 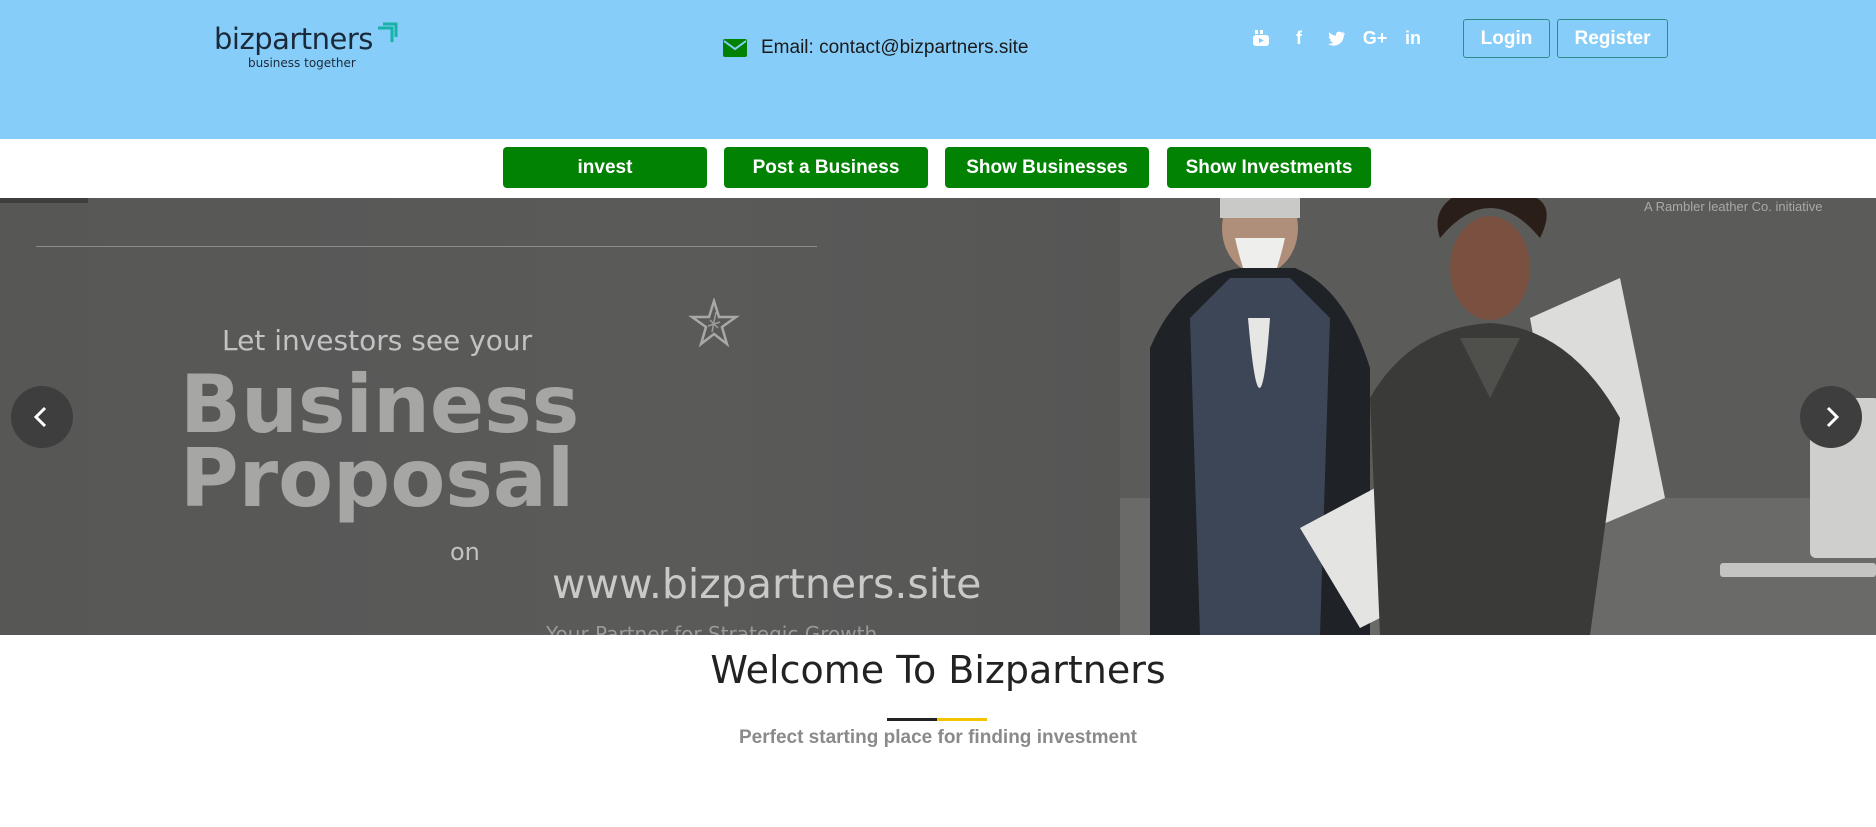 I want to click on twitter-icon, so click(x=1337, y=38).